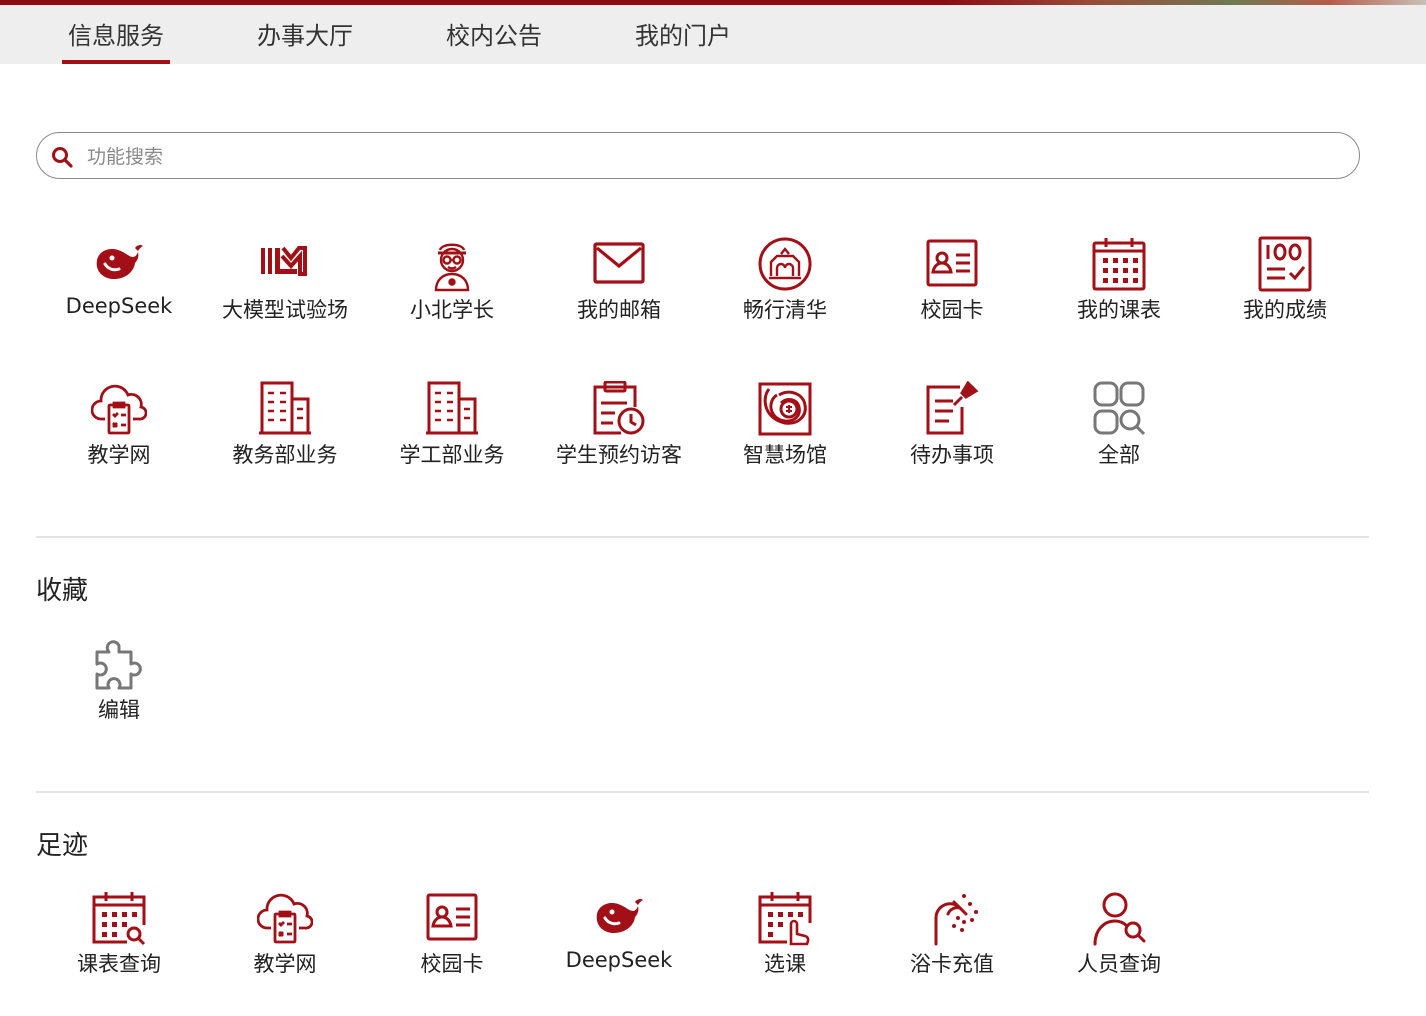 The image size is (1426, 1016). I want to click on mail-icon, so click(619, 264).